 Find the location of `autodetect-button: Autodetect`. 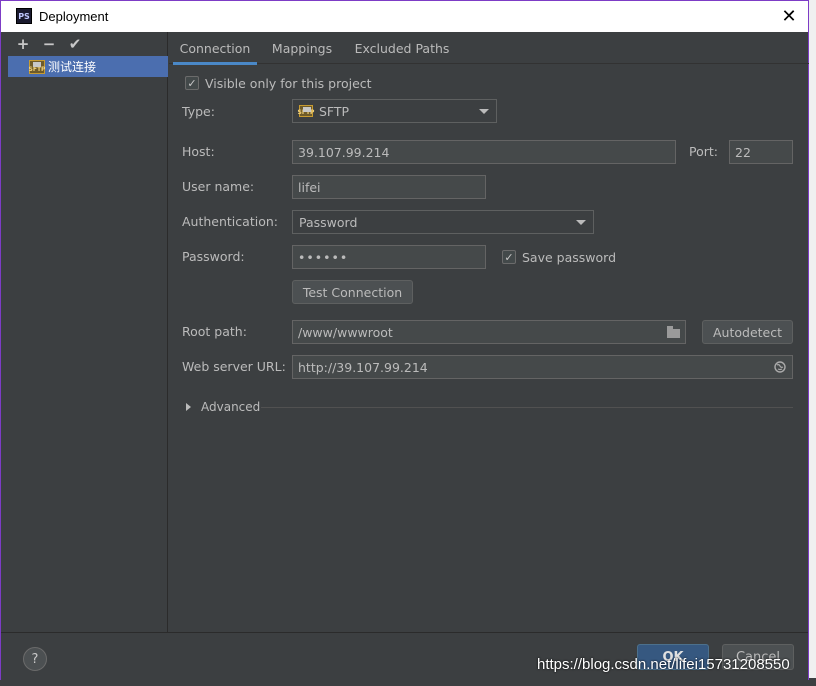

autodetect-button: Autodetect is located at coordinates (747, 332).